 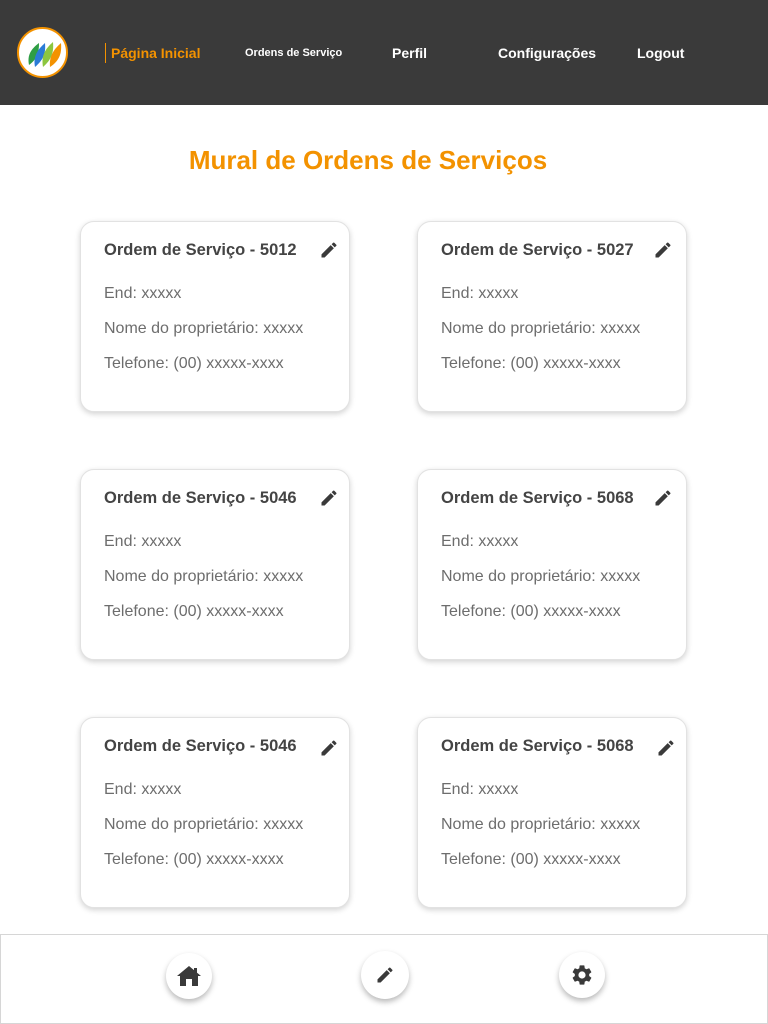 What do you see at coordinates (547, 53) in the screenshot?
I see `nav-settings-link: Configurações` at bounding box center [547, 53].